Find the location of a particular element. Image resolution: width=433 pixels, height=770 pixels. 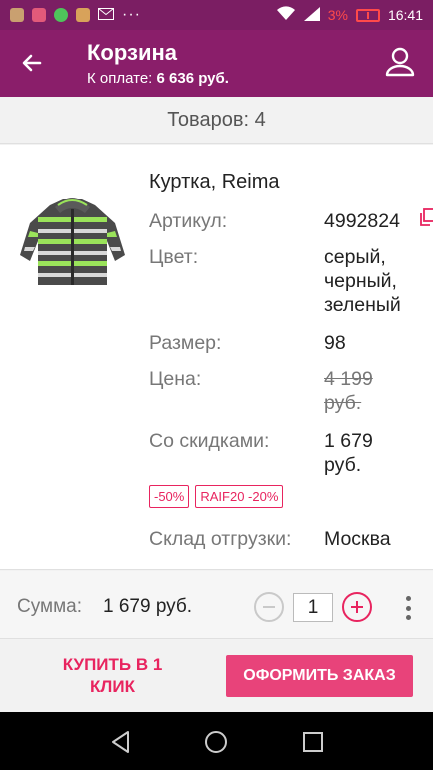

nav-recents-button is located at coordinates (313, 742).